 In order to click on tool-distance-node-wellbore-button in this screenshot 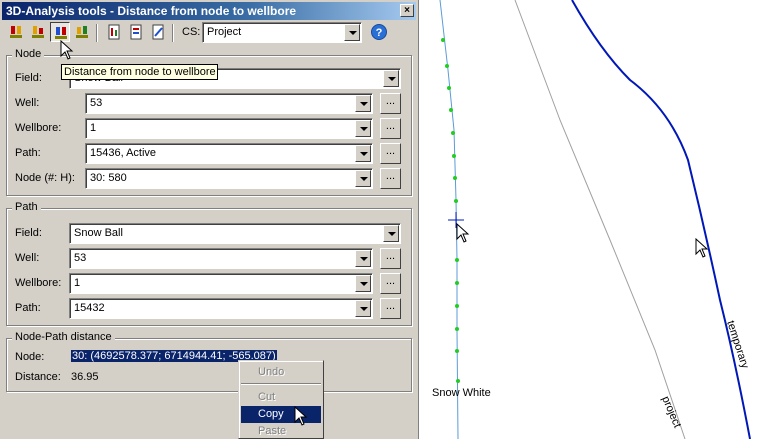, I will do `click(60, 32)`.